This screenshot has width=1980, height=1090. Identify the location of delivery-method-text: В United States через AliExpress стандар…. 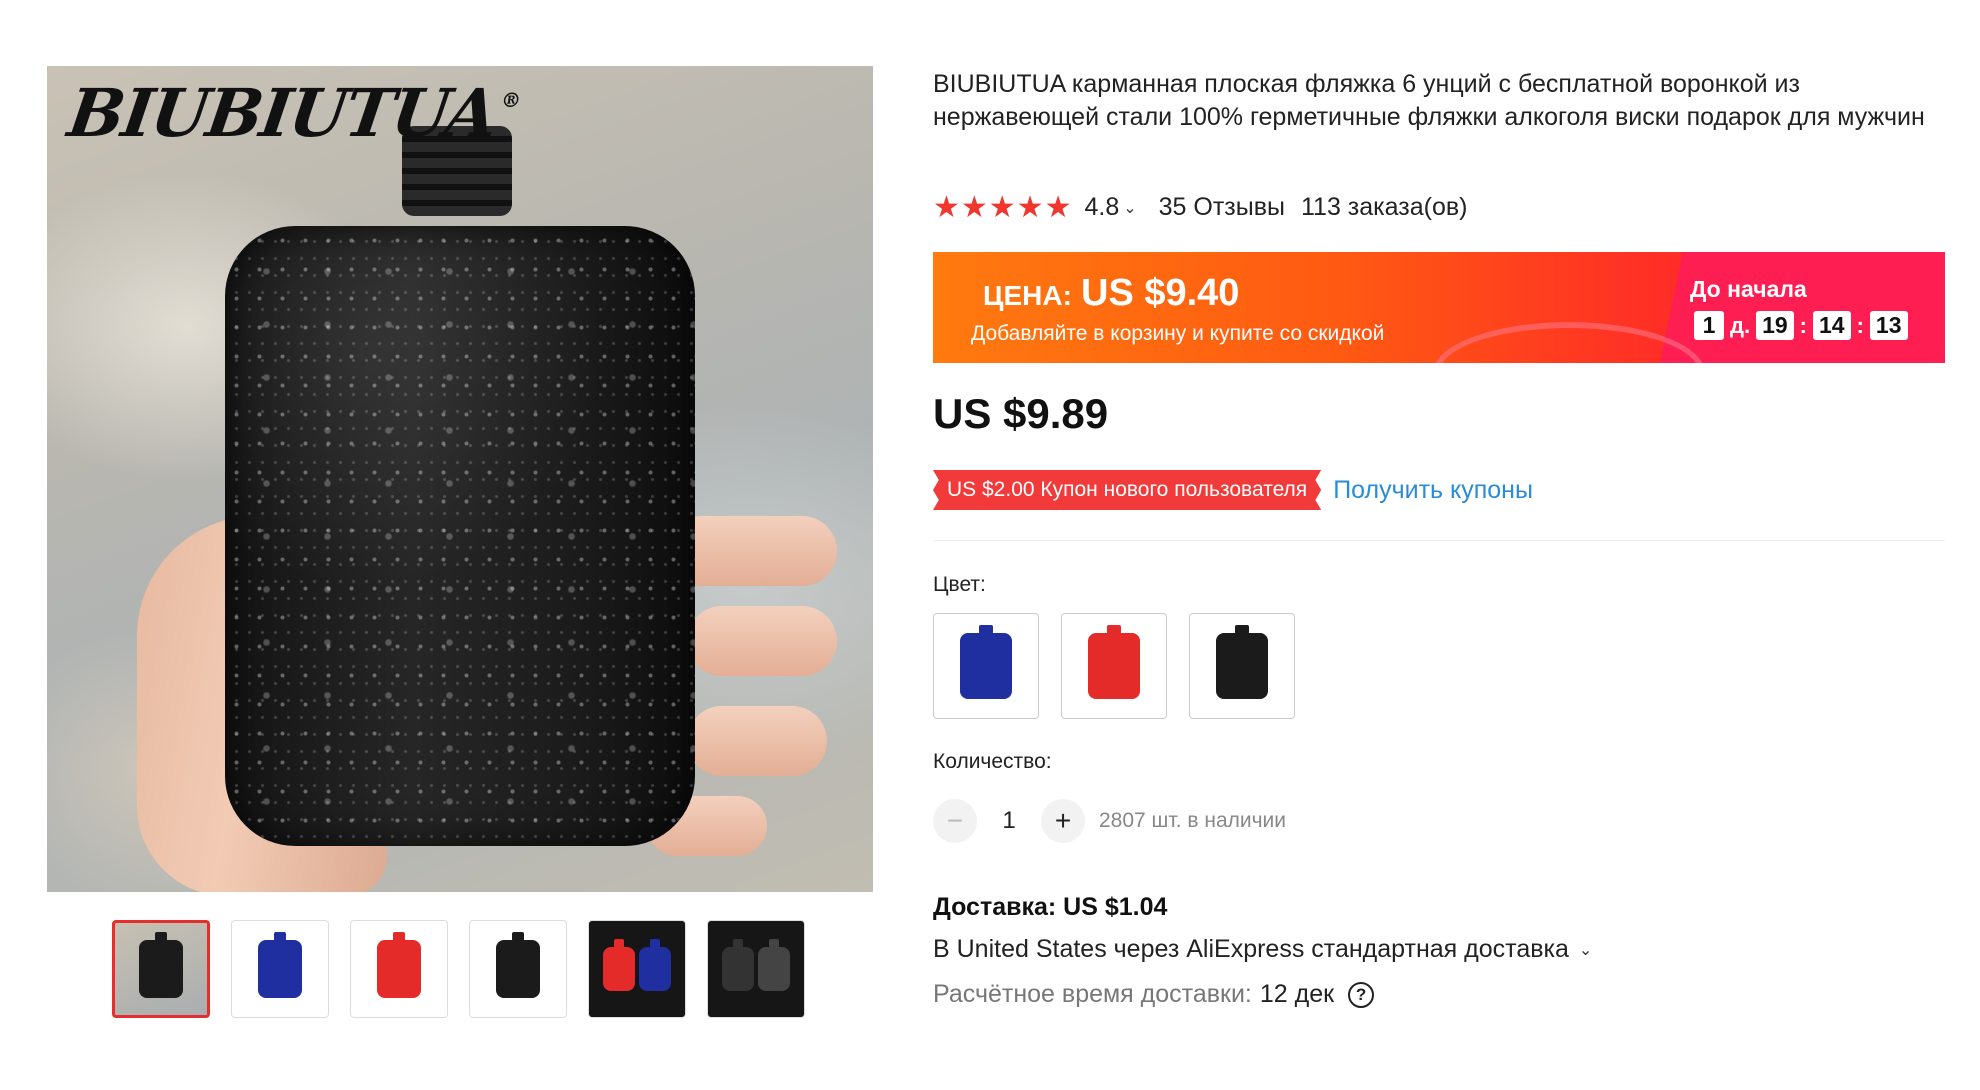
(1251, 949).